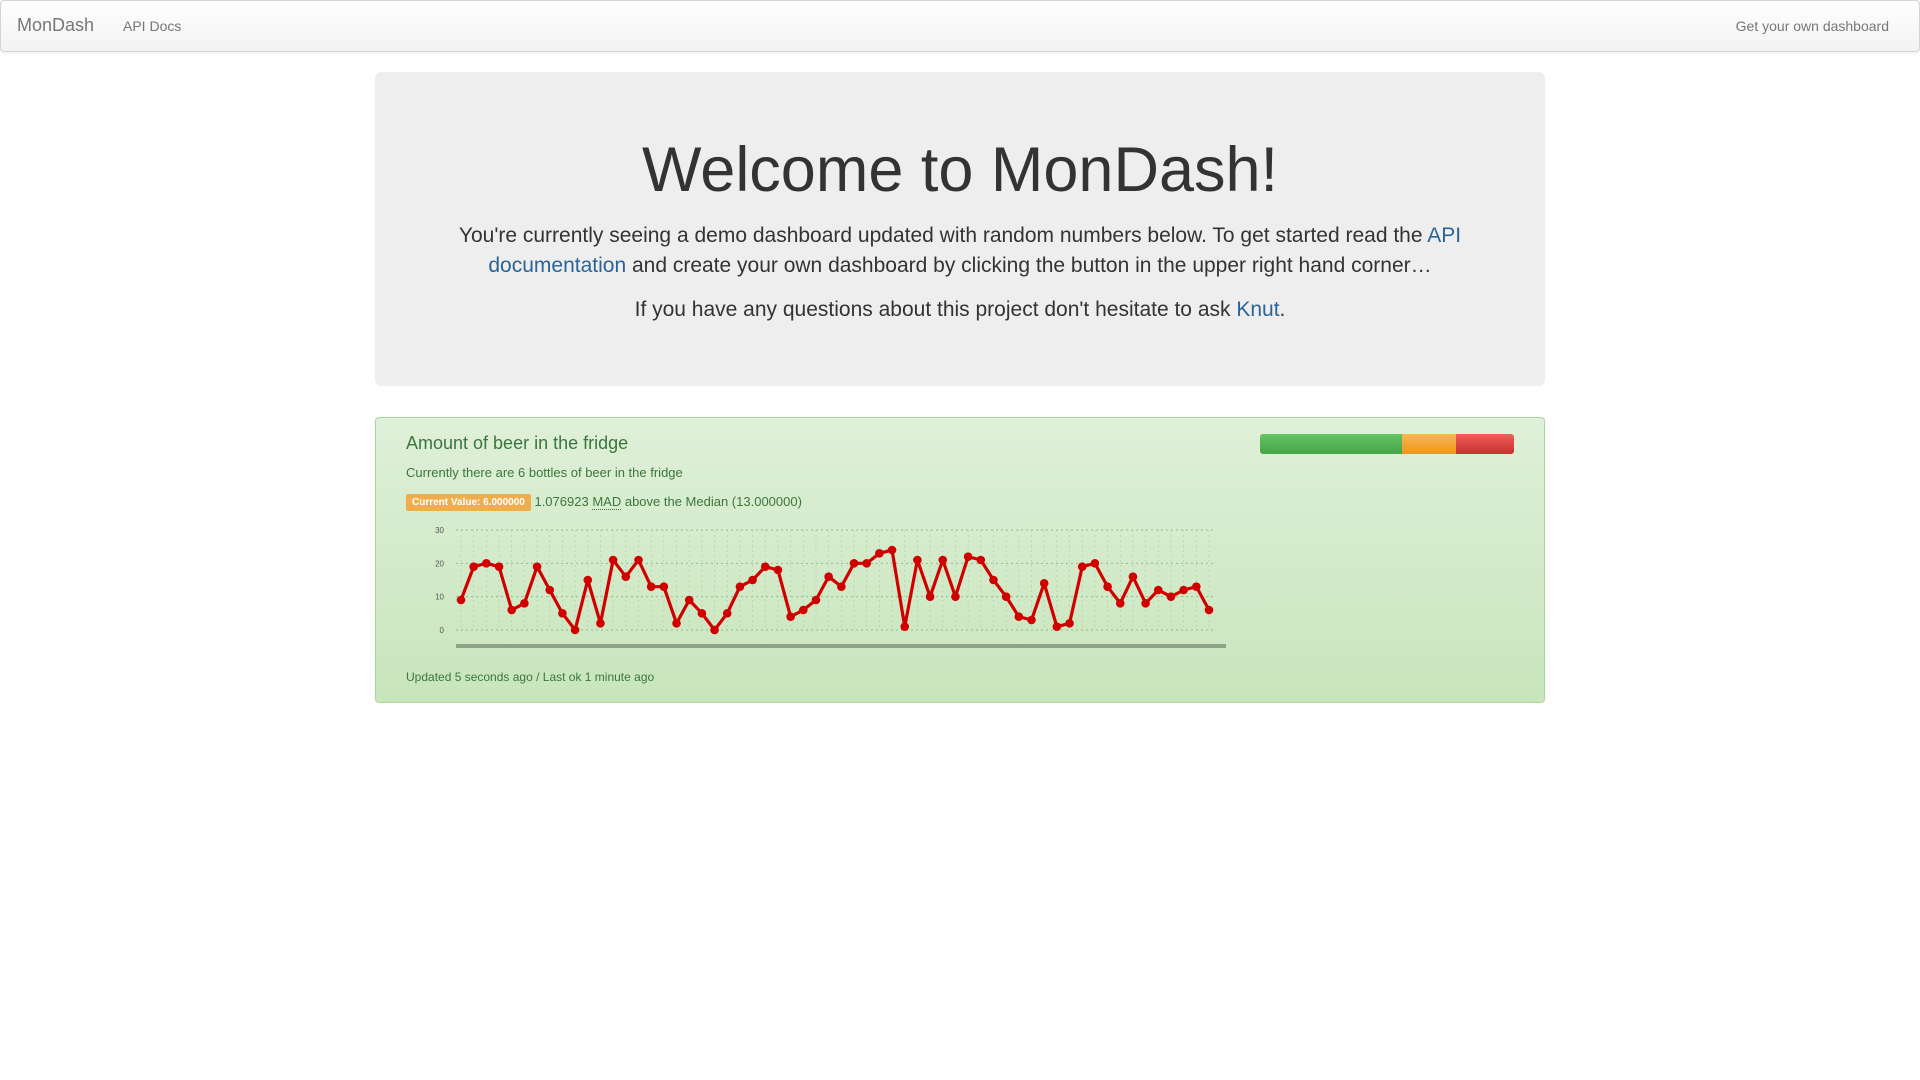 This screenshot has width=1920, height=1080. Describe the element at coordinates (841, 646) in the screenshot. I see `x-tick-label-strip` at that location.